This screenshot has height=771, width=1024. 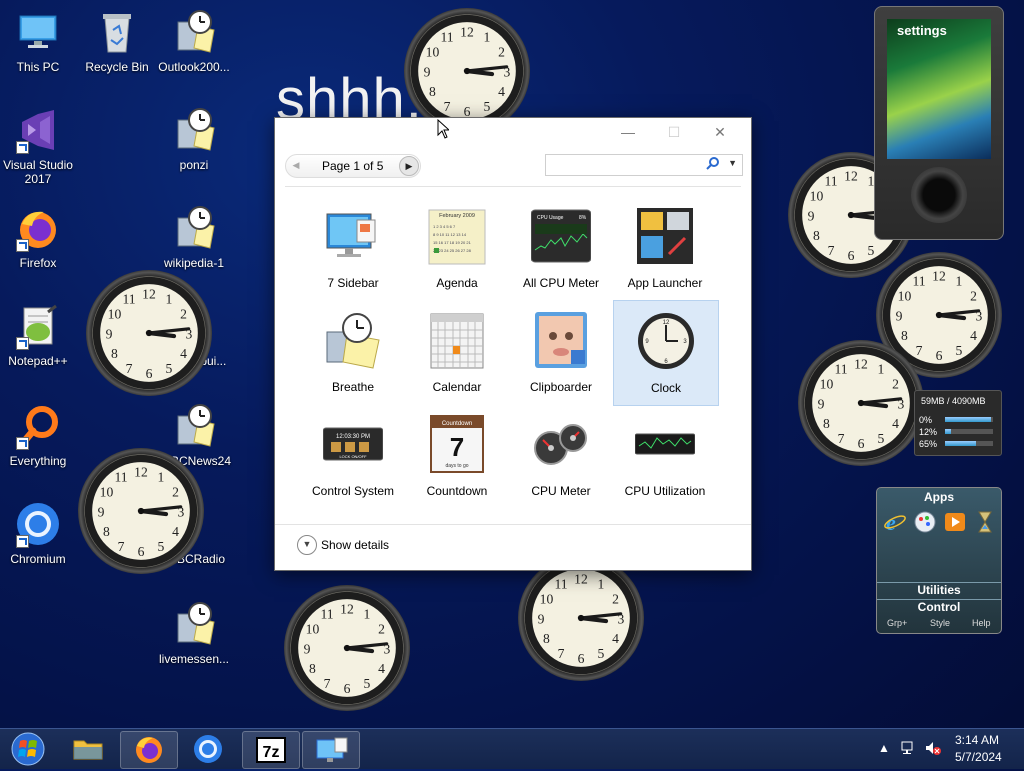 What do you see at coordinates (909, 749) in the screenshot?
I see `network-icon` at bounding box center [909, 749].